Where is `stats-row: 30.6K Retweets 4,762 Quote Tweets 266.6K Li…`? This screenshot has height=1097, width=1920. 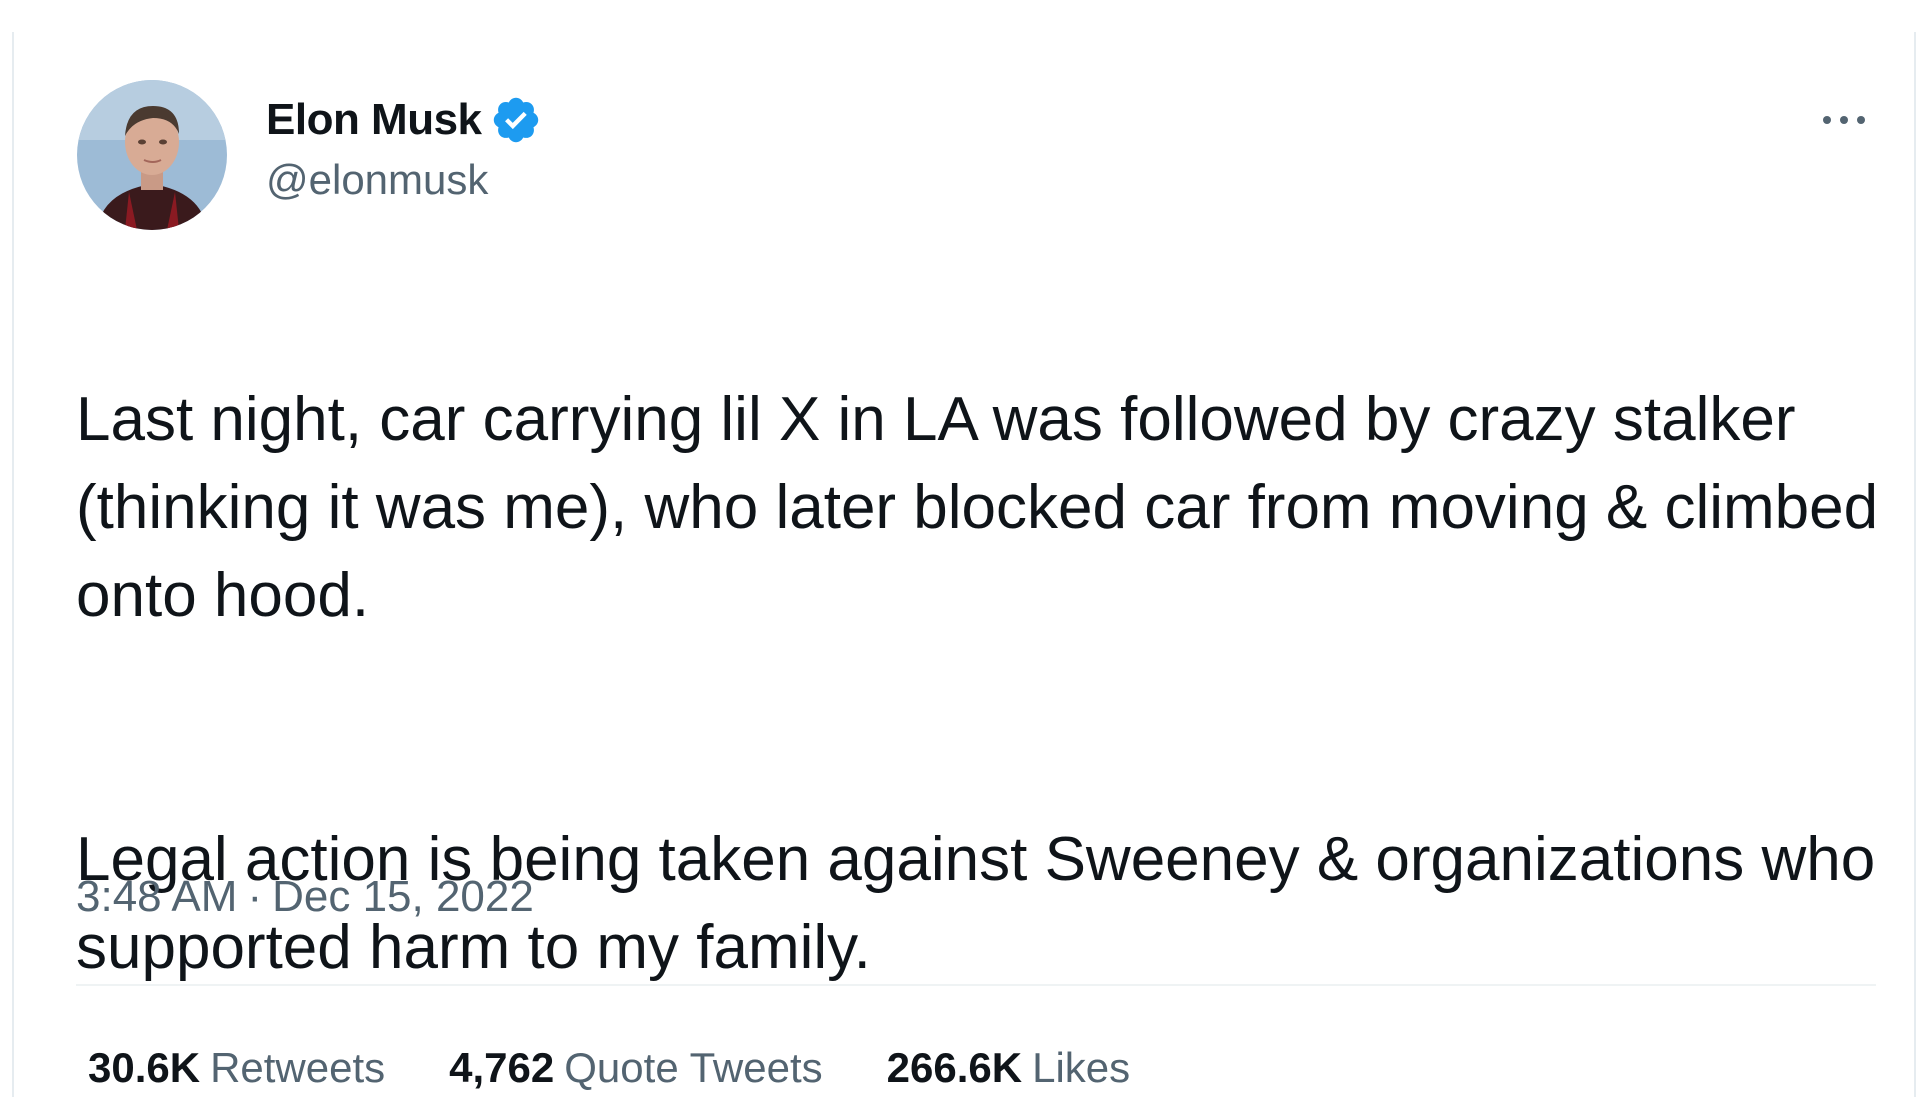
stats-row: 30.6K Retweets 4,762 Quote Tweets 266.6K Li… is located at coordinates (641, 1068).